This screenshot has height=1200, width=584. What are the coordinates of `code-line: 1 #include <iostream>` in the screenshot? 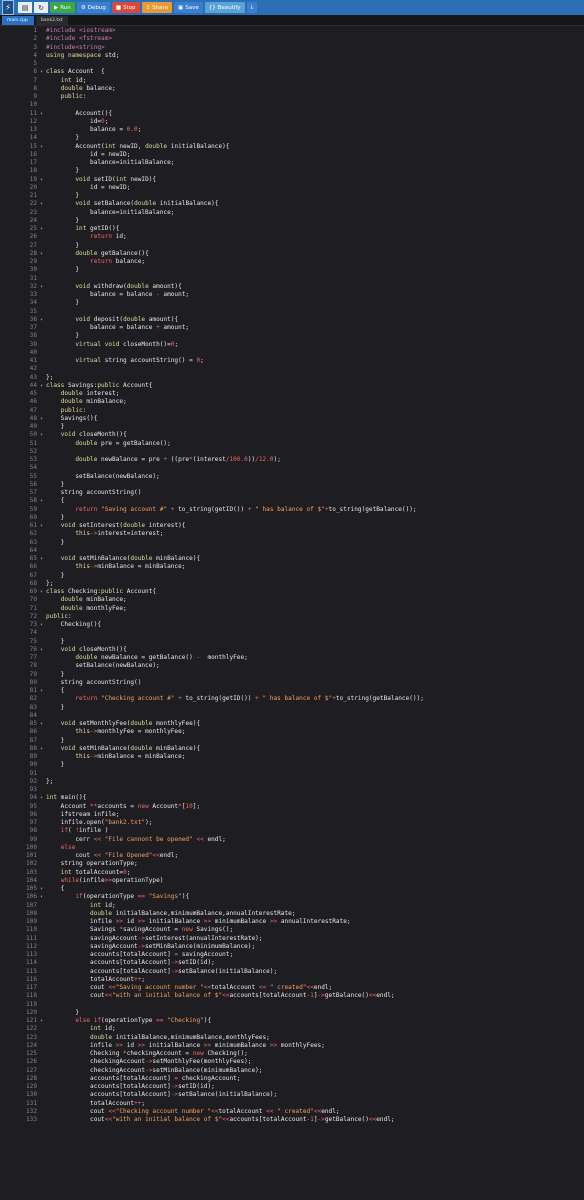 It's located at (292, 31).